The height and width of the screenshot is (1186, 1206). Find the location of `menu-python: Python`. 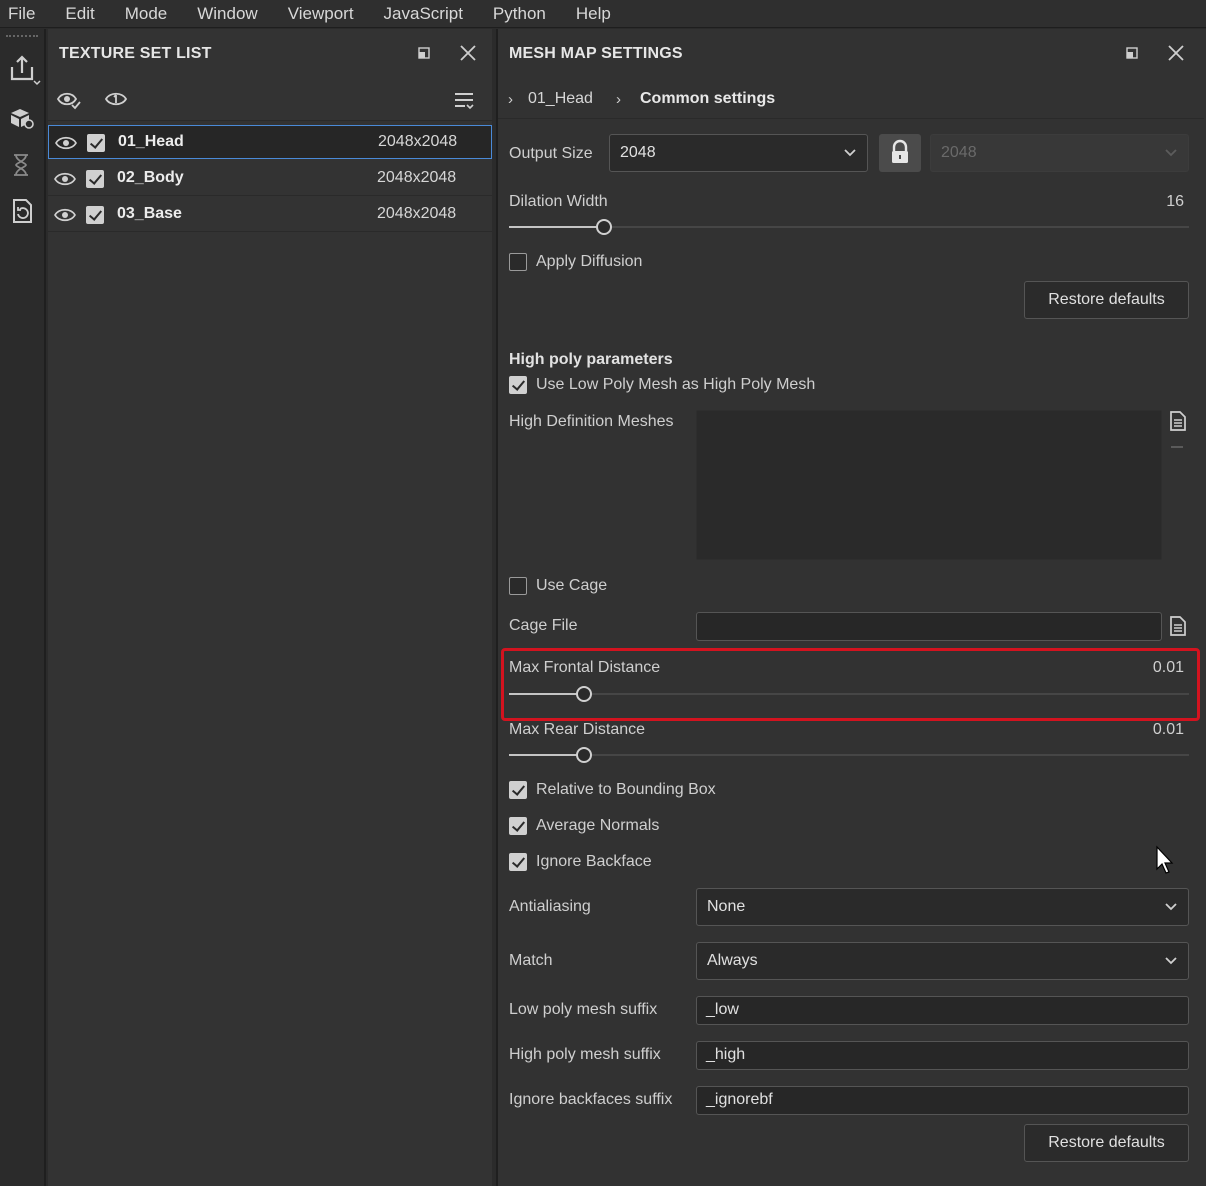

menu-python: Python is located at coordinates (519, 14).